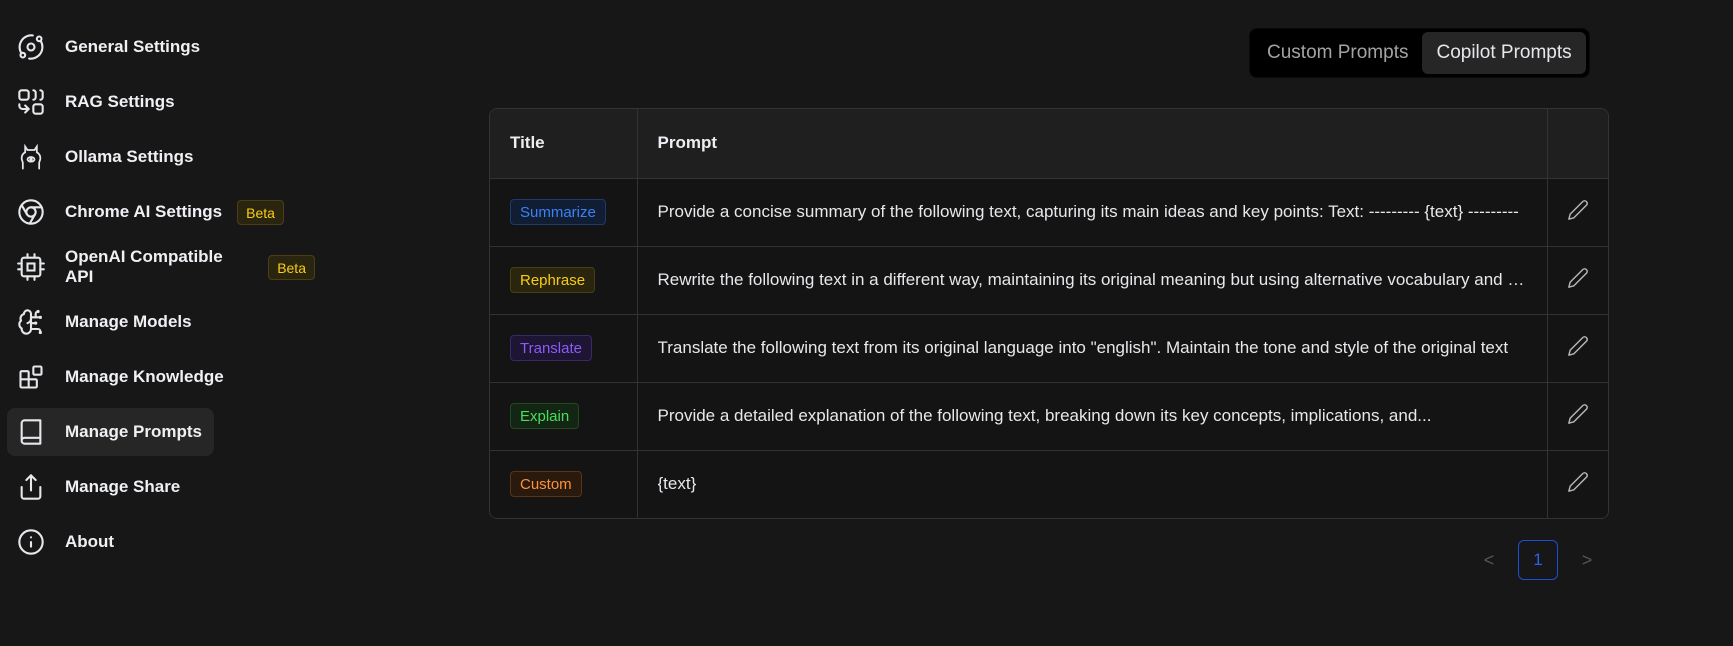 The image size is (1733, 646). I want to click on sidebar-item-label: OpenAI Compatible API, so click(144, 266).